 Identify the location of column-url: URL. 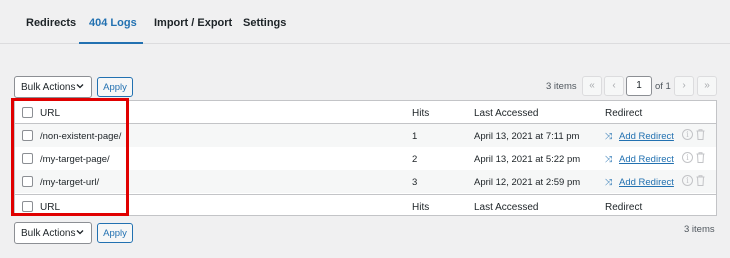
(50, 113).